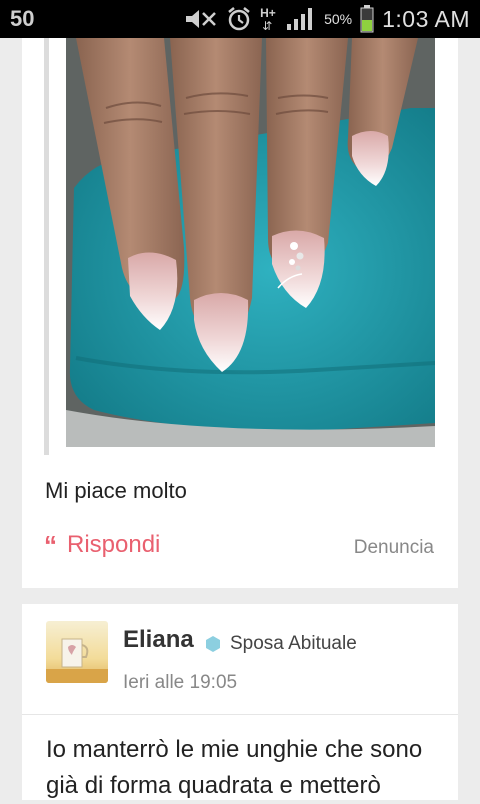  I want to click on battery-icon, so click(367, 19).